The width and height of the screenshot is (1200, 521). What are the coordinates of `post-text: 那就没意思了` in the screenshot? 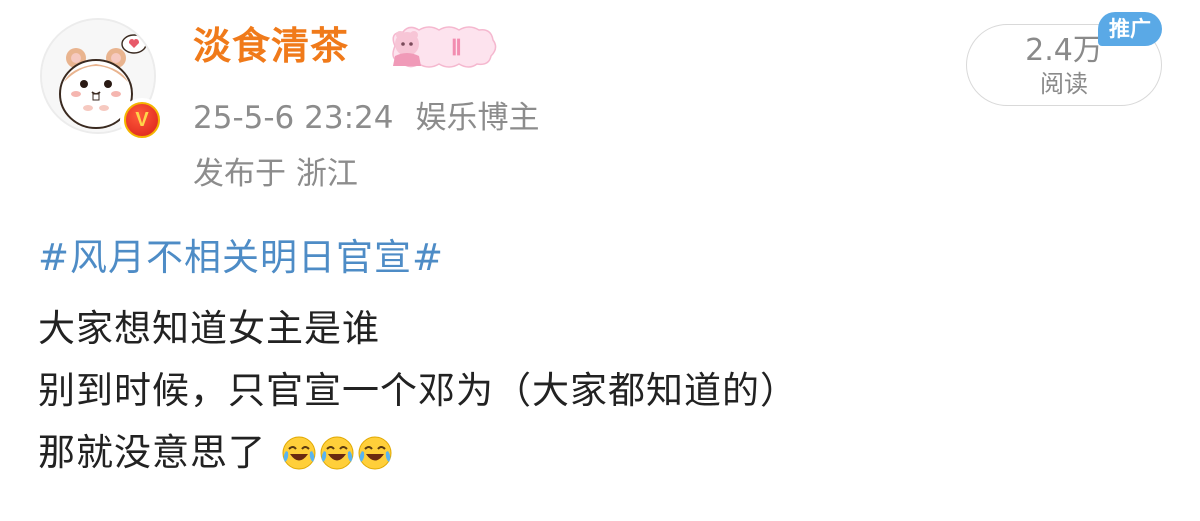 It's located at (152, 452).